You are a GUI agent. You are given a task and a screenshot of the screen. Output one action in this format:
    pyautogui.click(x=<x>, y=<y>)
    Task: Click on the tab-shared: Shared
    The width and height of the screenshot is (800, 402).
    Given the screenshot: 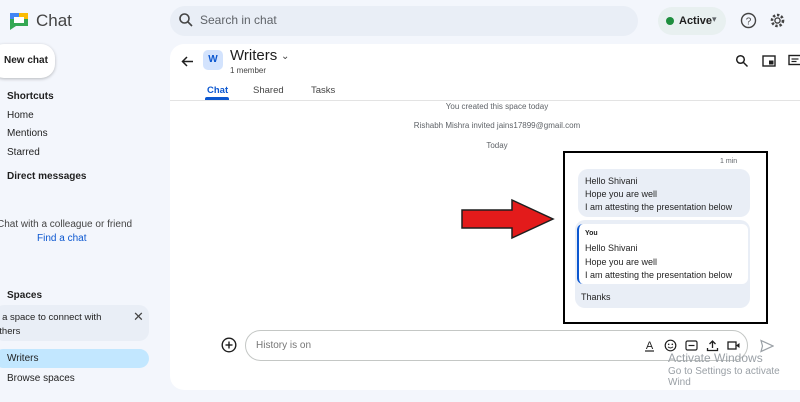 What is the action you would take?
    pyautogui.click(x=268, y=90)
    